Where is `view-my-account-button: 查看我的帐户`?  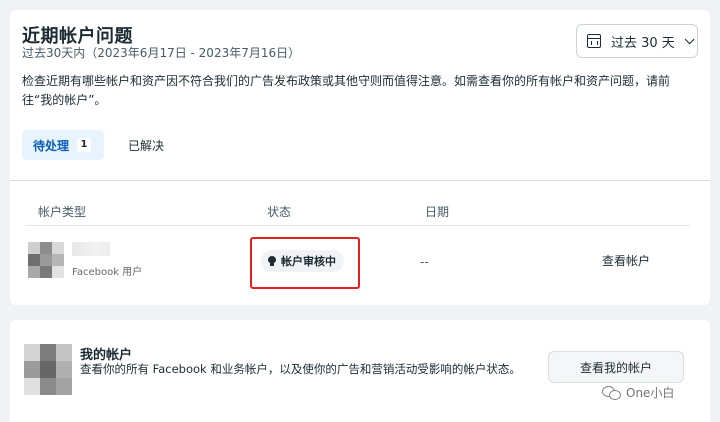 view-my-account-button: 查看我的帐户 is located at coordinates (616, 367).